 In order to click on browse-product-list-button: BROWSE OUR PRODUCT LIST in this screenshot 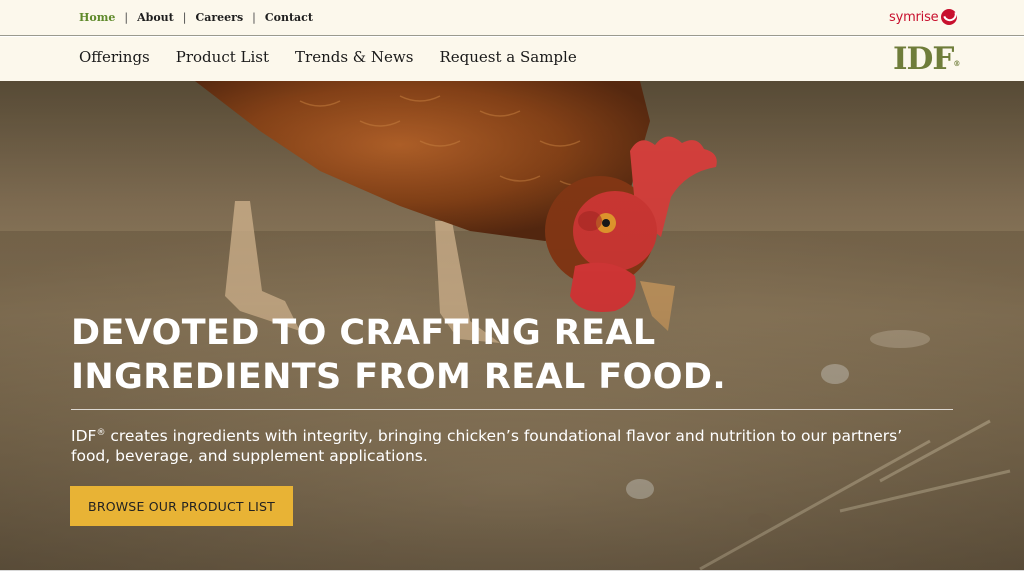, I will do `click(181, 506)`.